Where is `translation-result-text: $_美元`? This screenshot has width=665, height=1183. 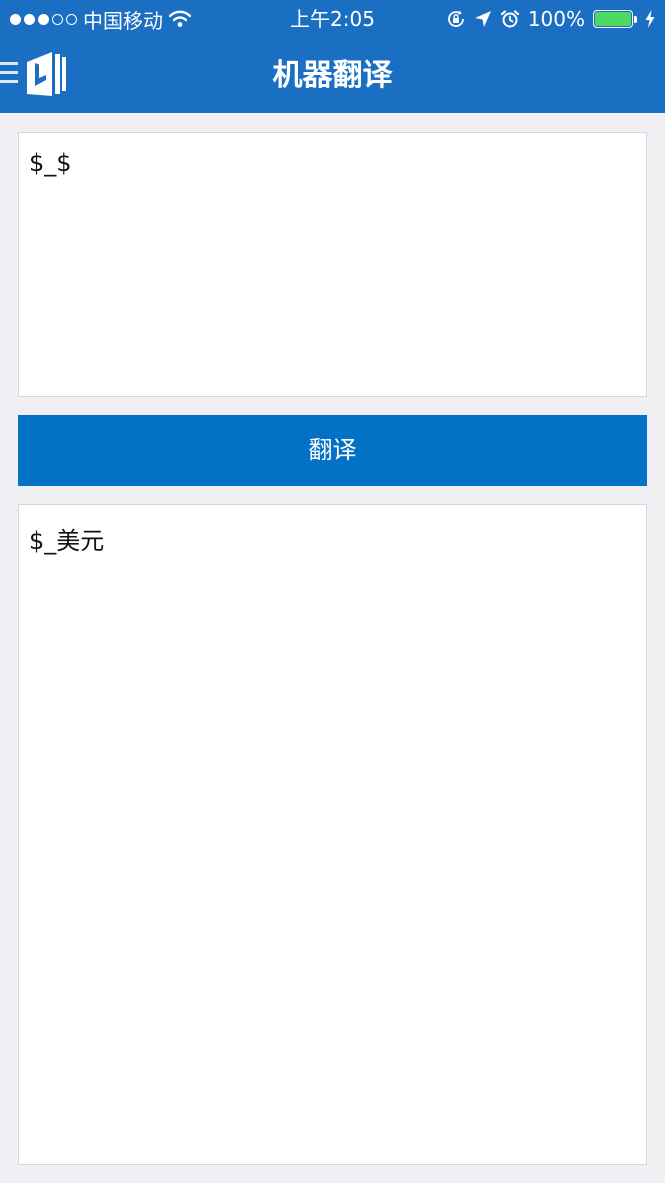 translation-result-text: $_美元 is located at coordinates (67, 541).